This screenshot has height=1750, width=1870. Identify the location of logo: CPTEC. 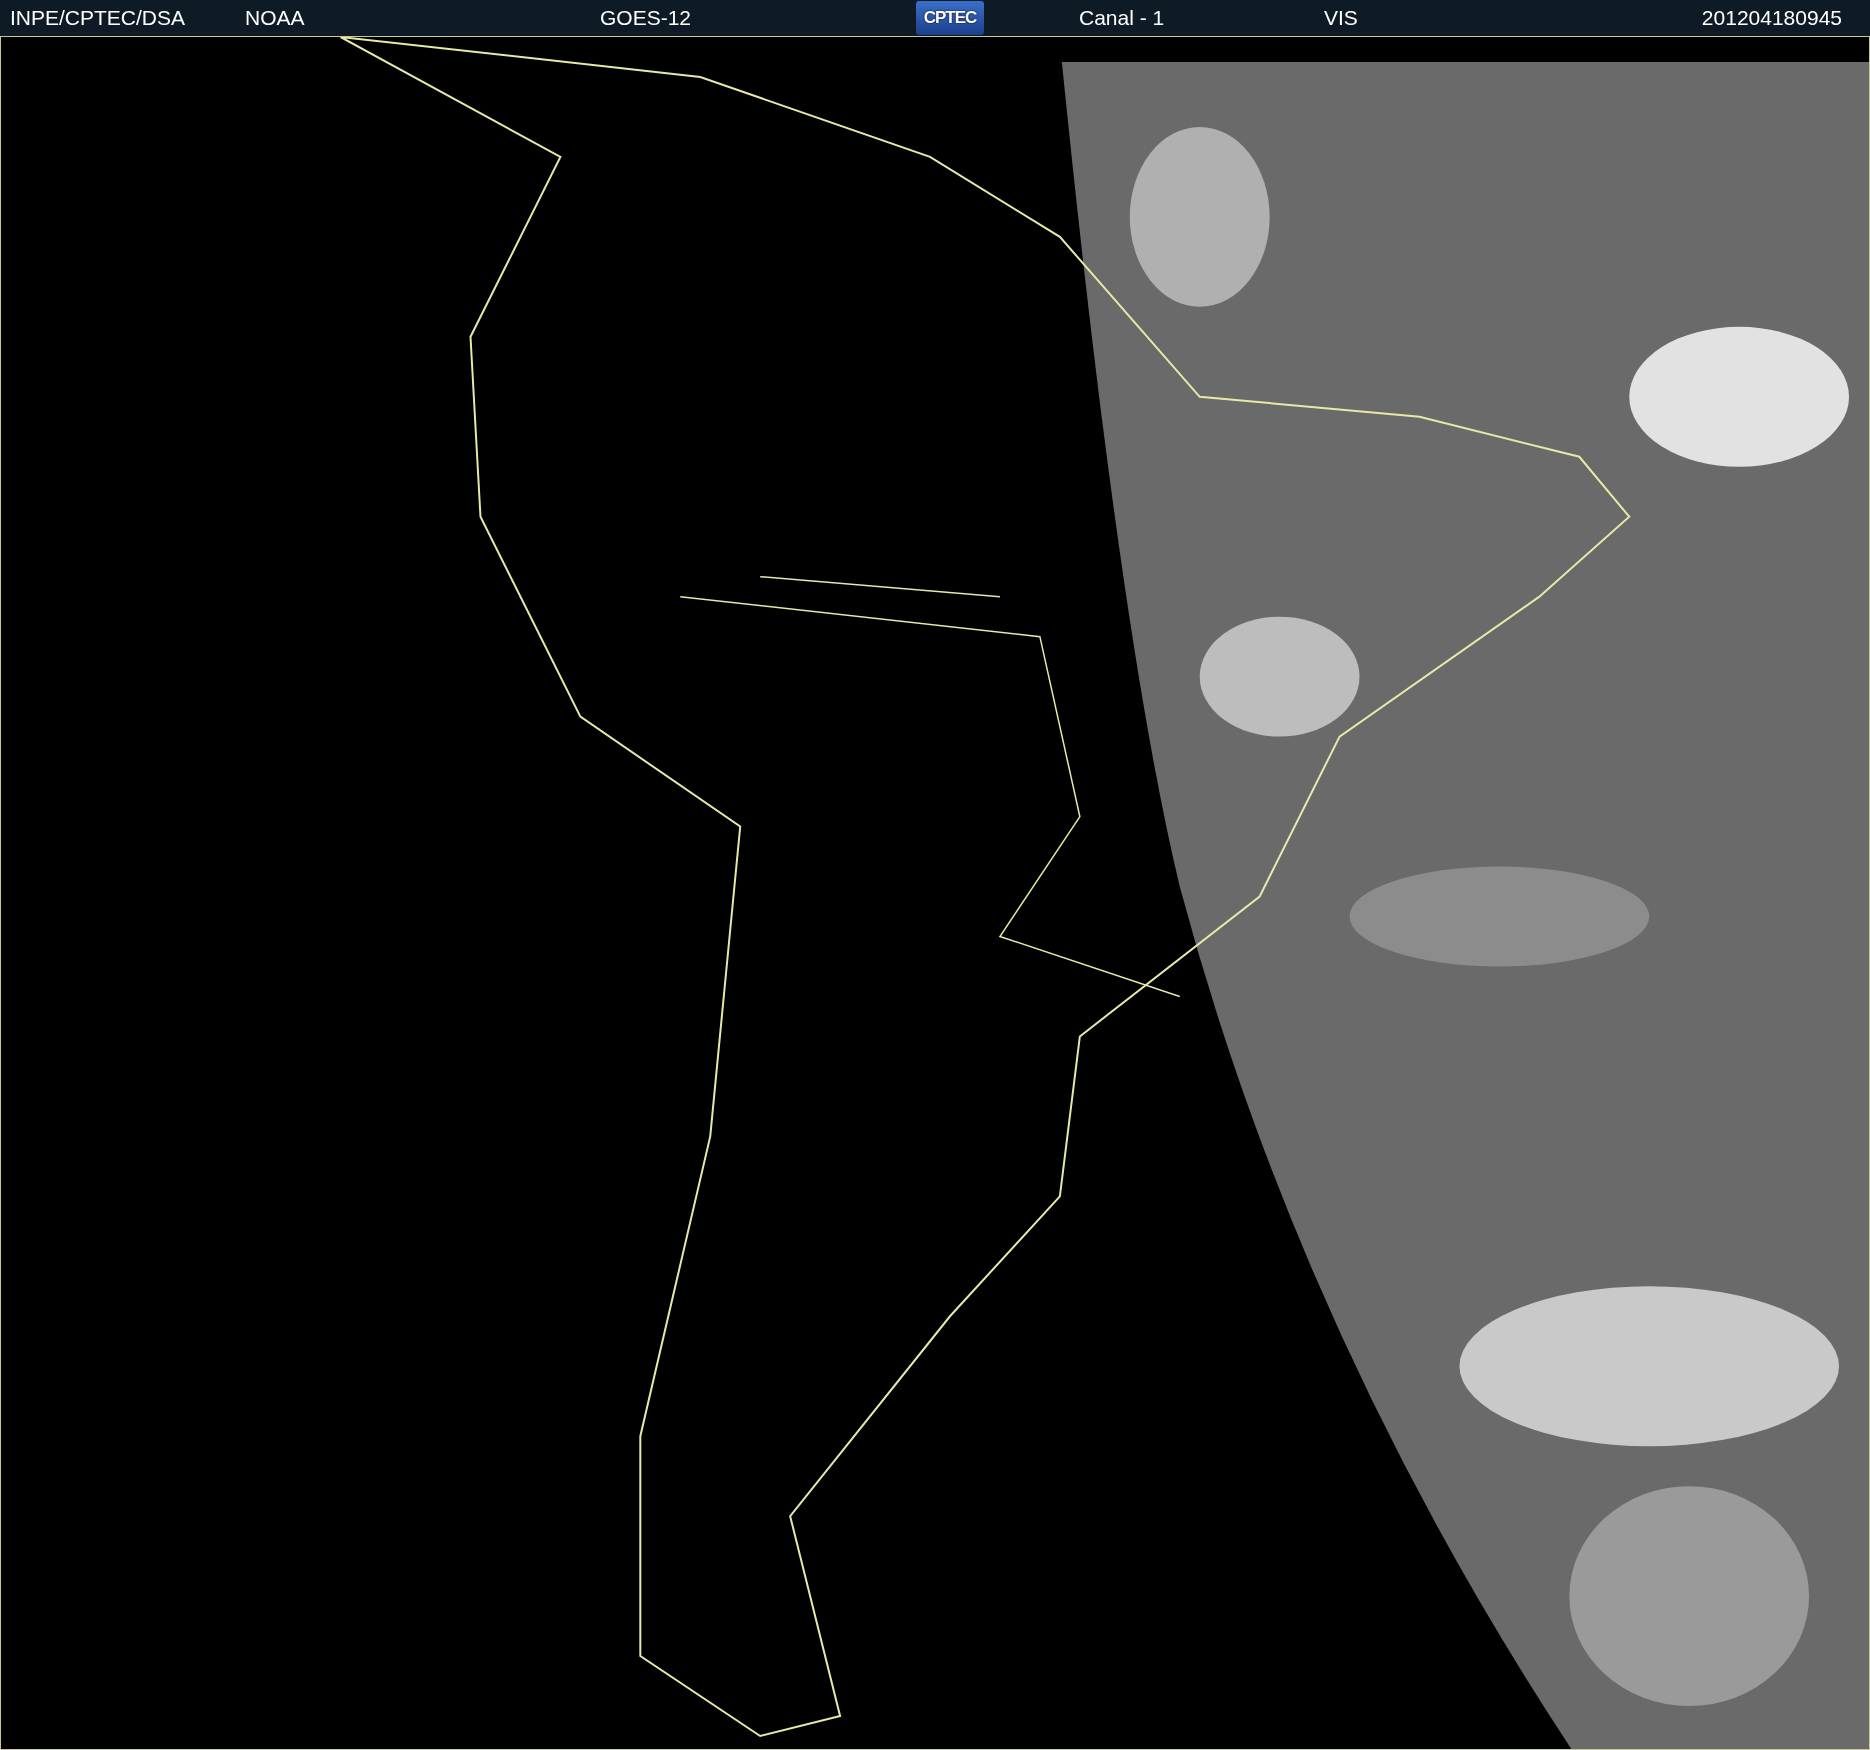
(950, 18).